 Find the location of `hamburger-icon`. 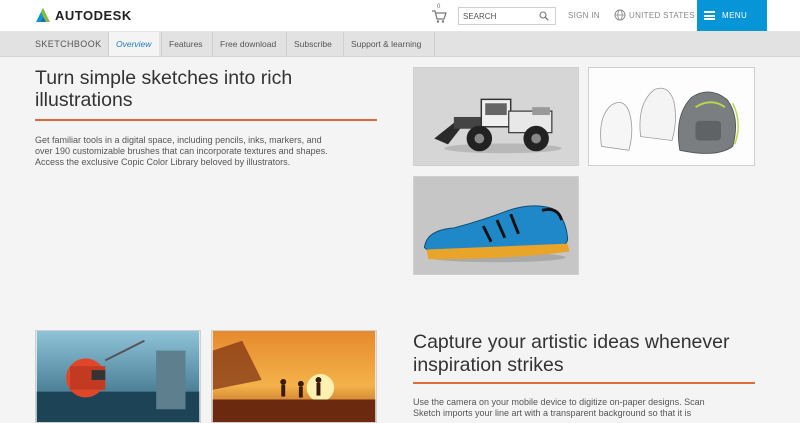

hamburger-icon is located at coordinates (709, 15).